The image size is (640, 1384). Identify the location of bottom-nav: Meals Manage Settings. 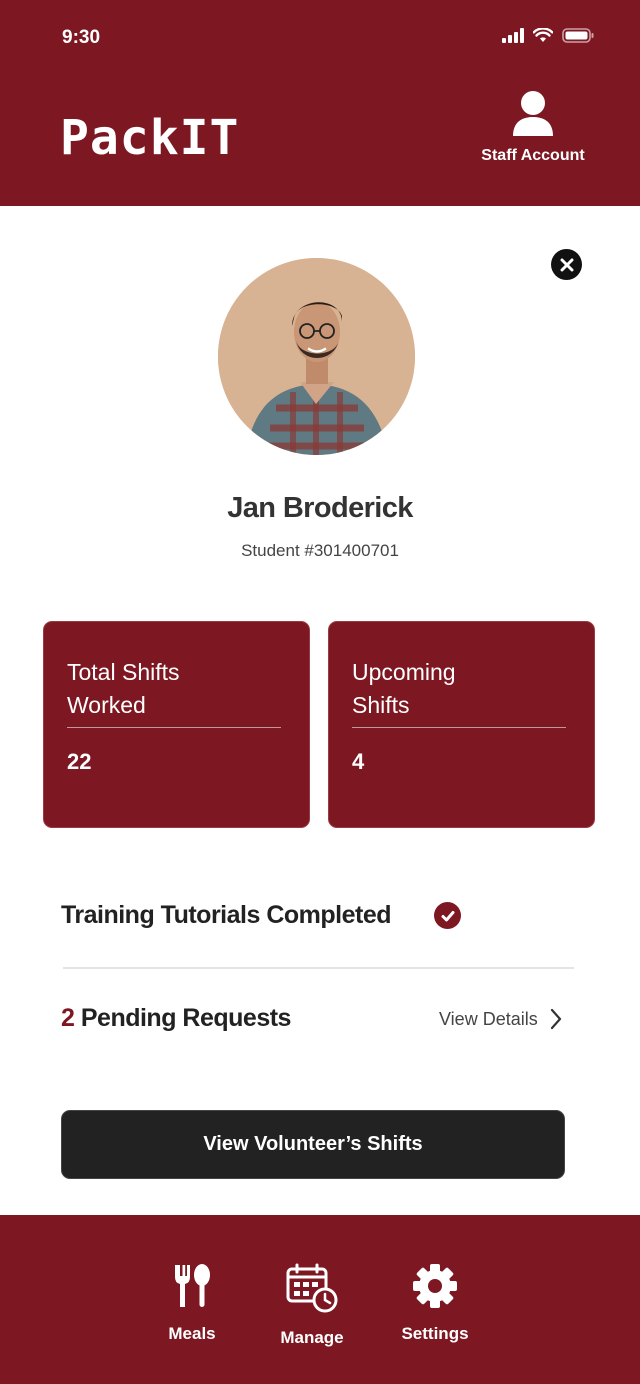
(320, 1299).